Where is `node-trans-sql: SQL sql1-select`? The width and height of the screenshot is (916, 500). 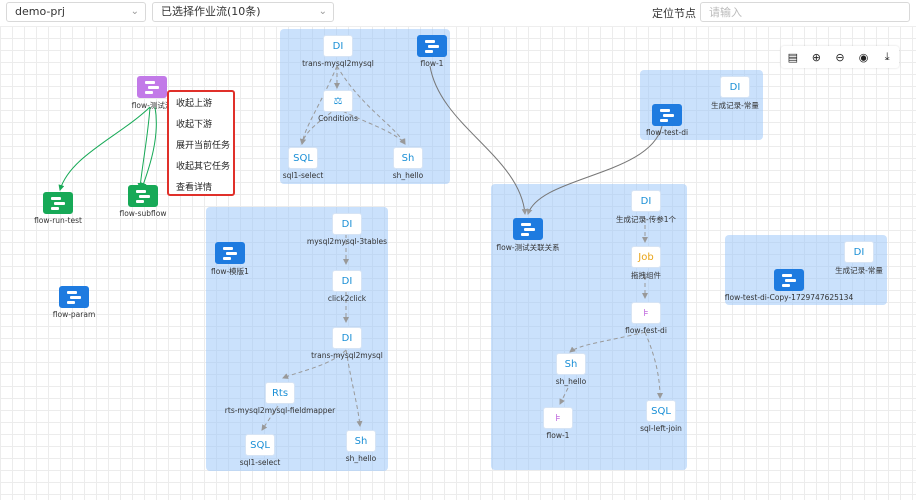
node-trans-sql: SQL sql1-select is located at coordinates (303, 163).